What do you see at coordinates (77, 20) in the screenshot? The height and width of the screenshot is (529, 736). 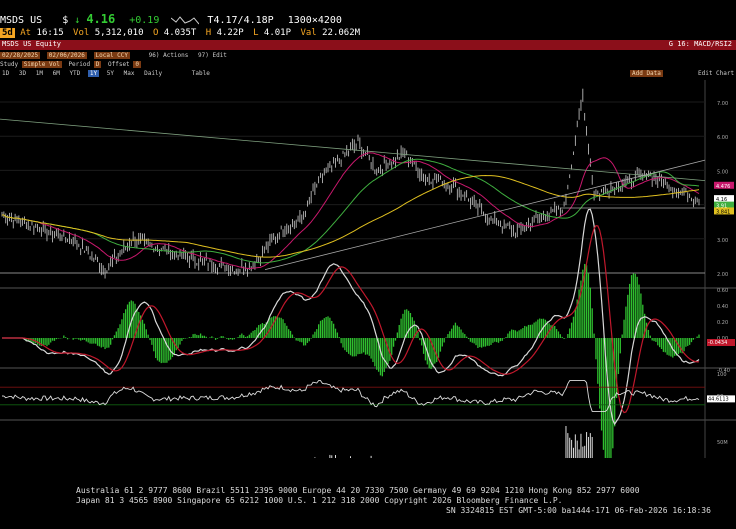 I see `down-arrow-icon: ↓` at bounding box center [77, 20].